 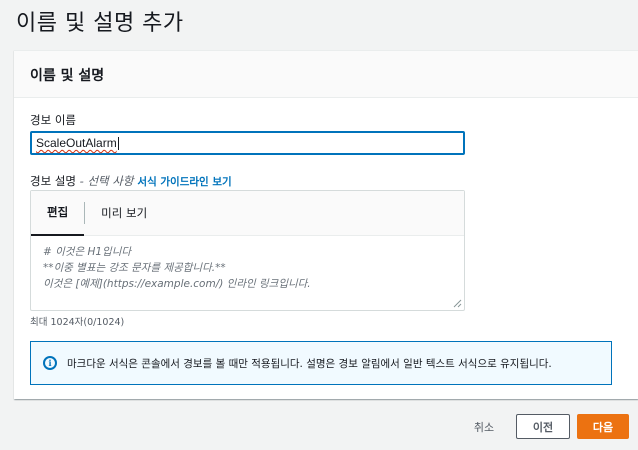 I want to click on alarm-name-label: 경보 이름, so click(x=53, y=120).